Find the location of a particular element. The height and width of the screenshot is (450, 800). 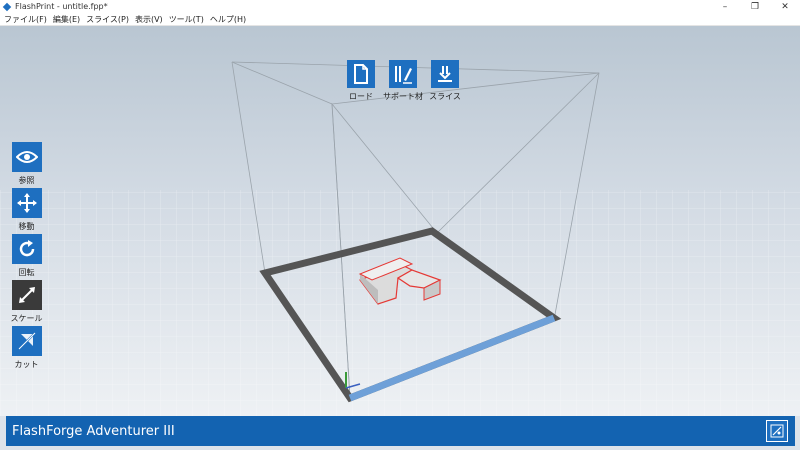

cut-label: カット is located at coordinates (26, 364).